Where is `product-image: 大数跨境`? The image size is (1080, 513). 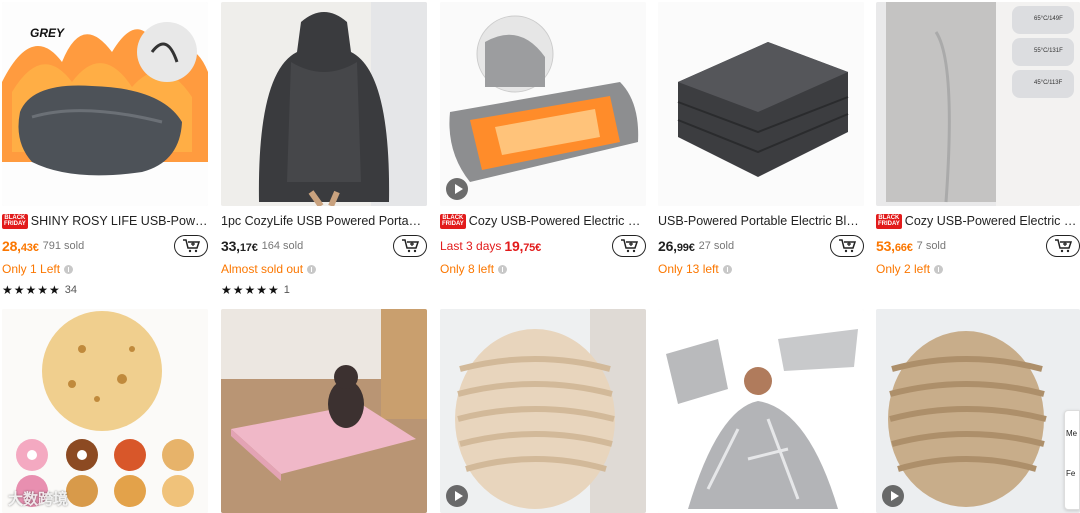
product-image: 大数跨境 is located at coordinates (105, 411).